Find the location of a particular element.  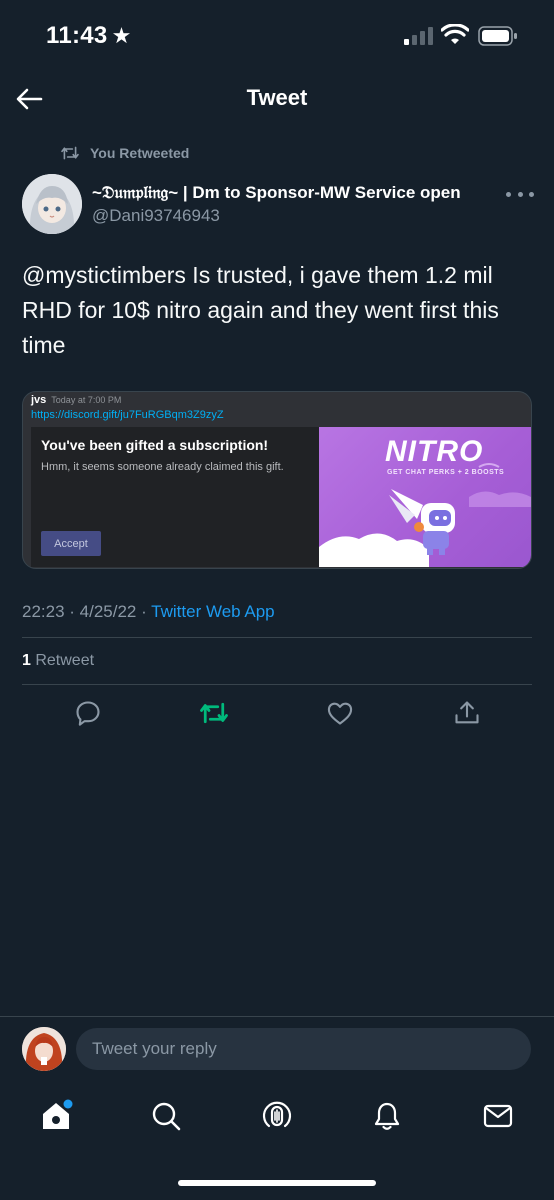

spaces-icon is located at coordinates (277, 1114).